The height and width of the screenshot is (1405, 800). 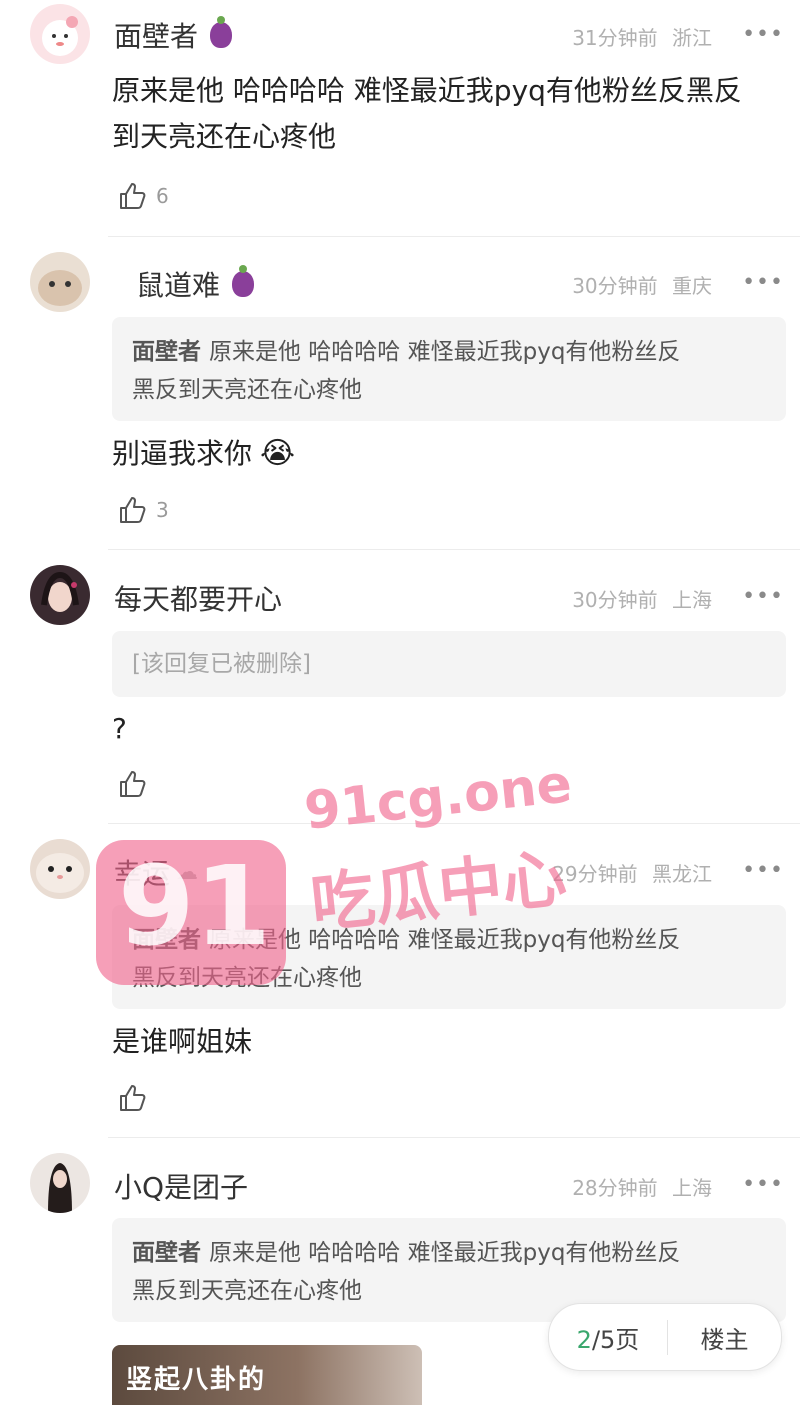 What do you see at coordinates (584, 1339) in the screenshot?
I see `current-page: 2` at bounding box center [584, 1339].